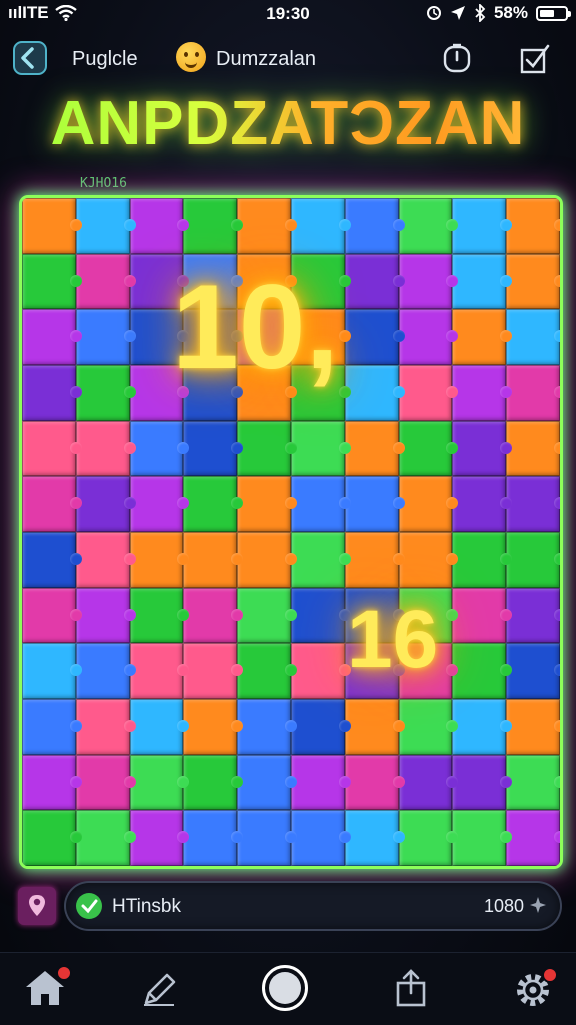  I want to click on back-icon, so click(30, 58).